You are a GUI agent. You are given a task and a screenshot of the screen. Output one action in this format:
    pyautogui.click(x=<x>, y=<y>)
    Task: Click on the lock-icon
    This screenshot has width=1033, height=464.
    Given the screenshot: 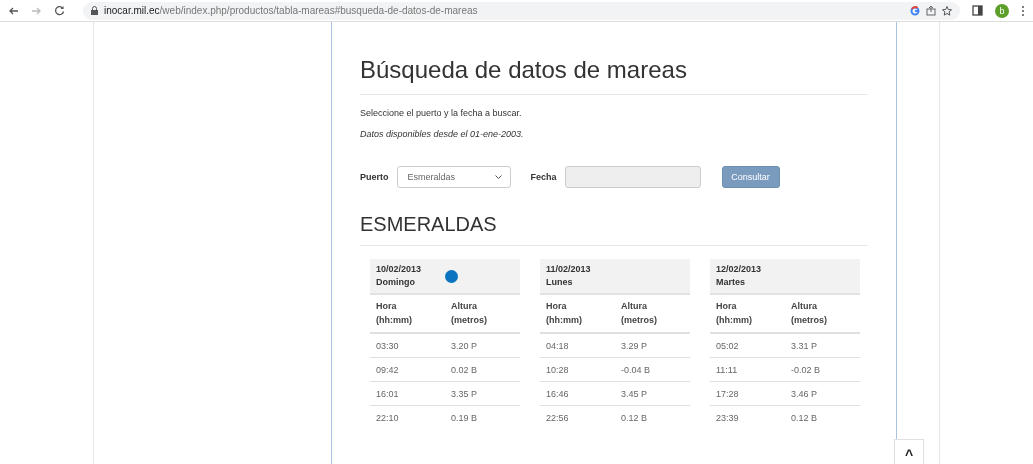 What is the action you would take?
    pyautogui.click(x=94, y=10)
    